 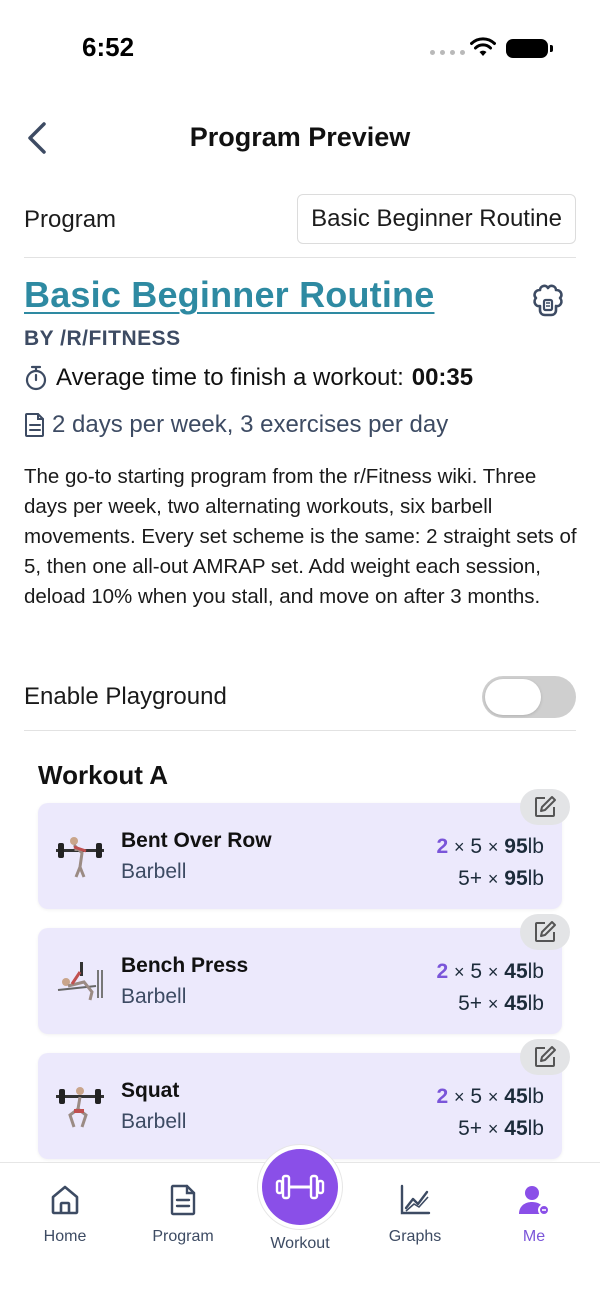 What do you see at coordinates (415, 1199) in the screenshot?
I see `graph-icon` at bounding box center [415, 1199].